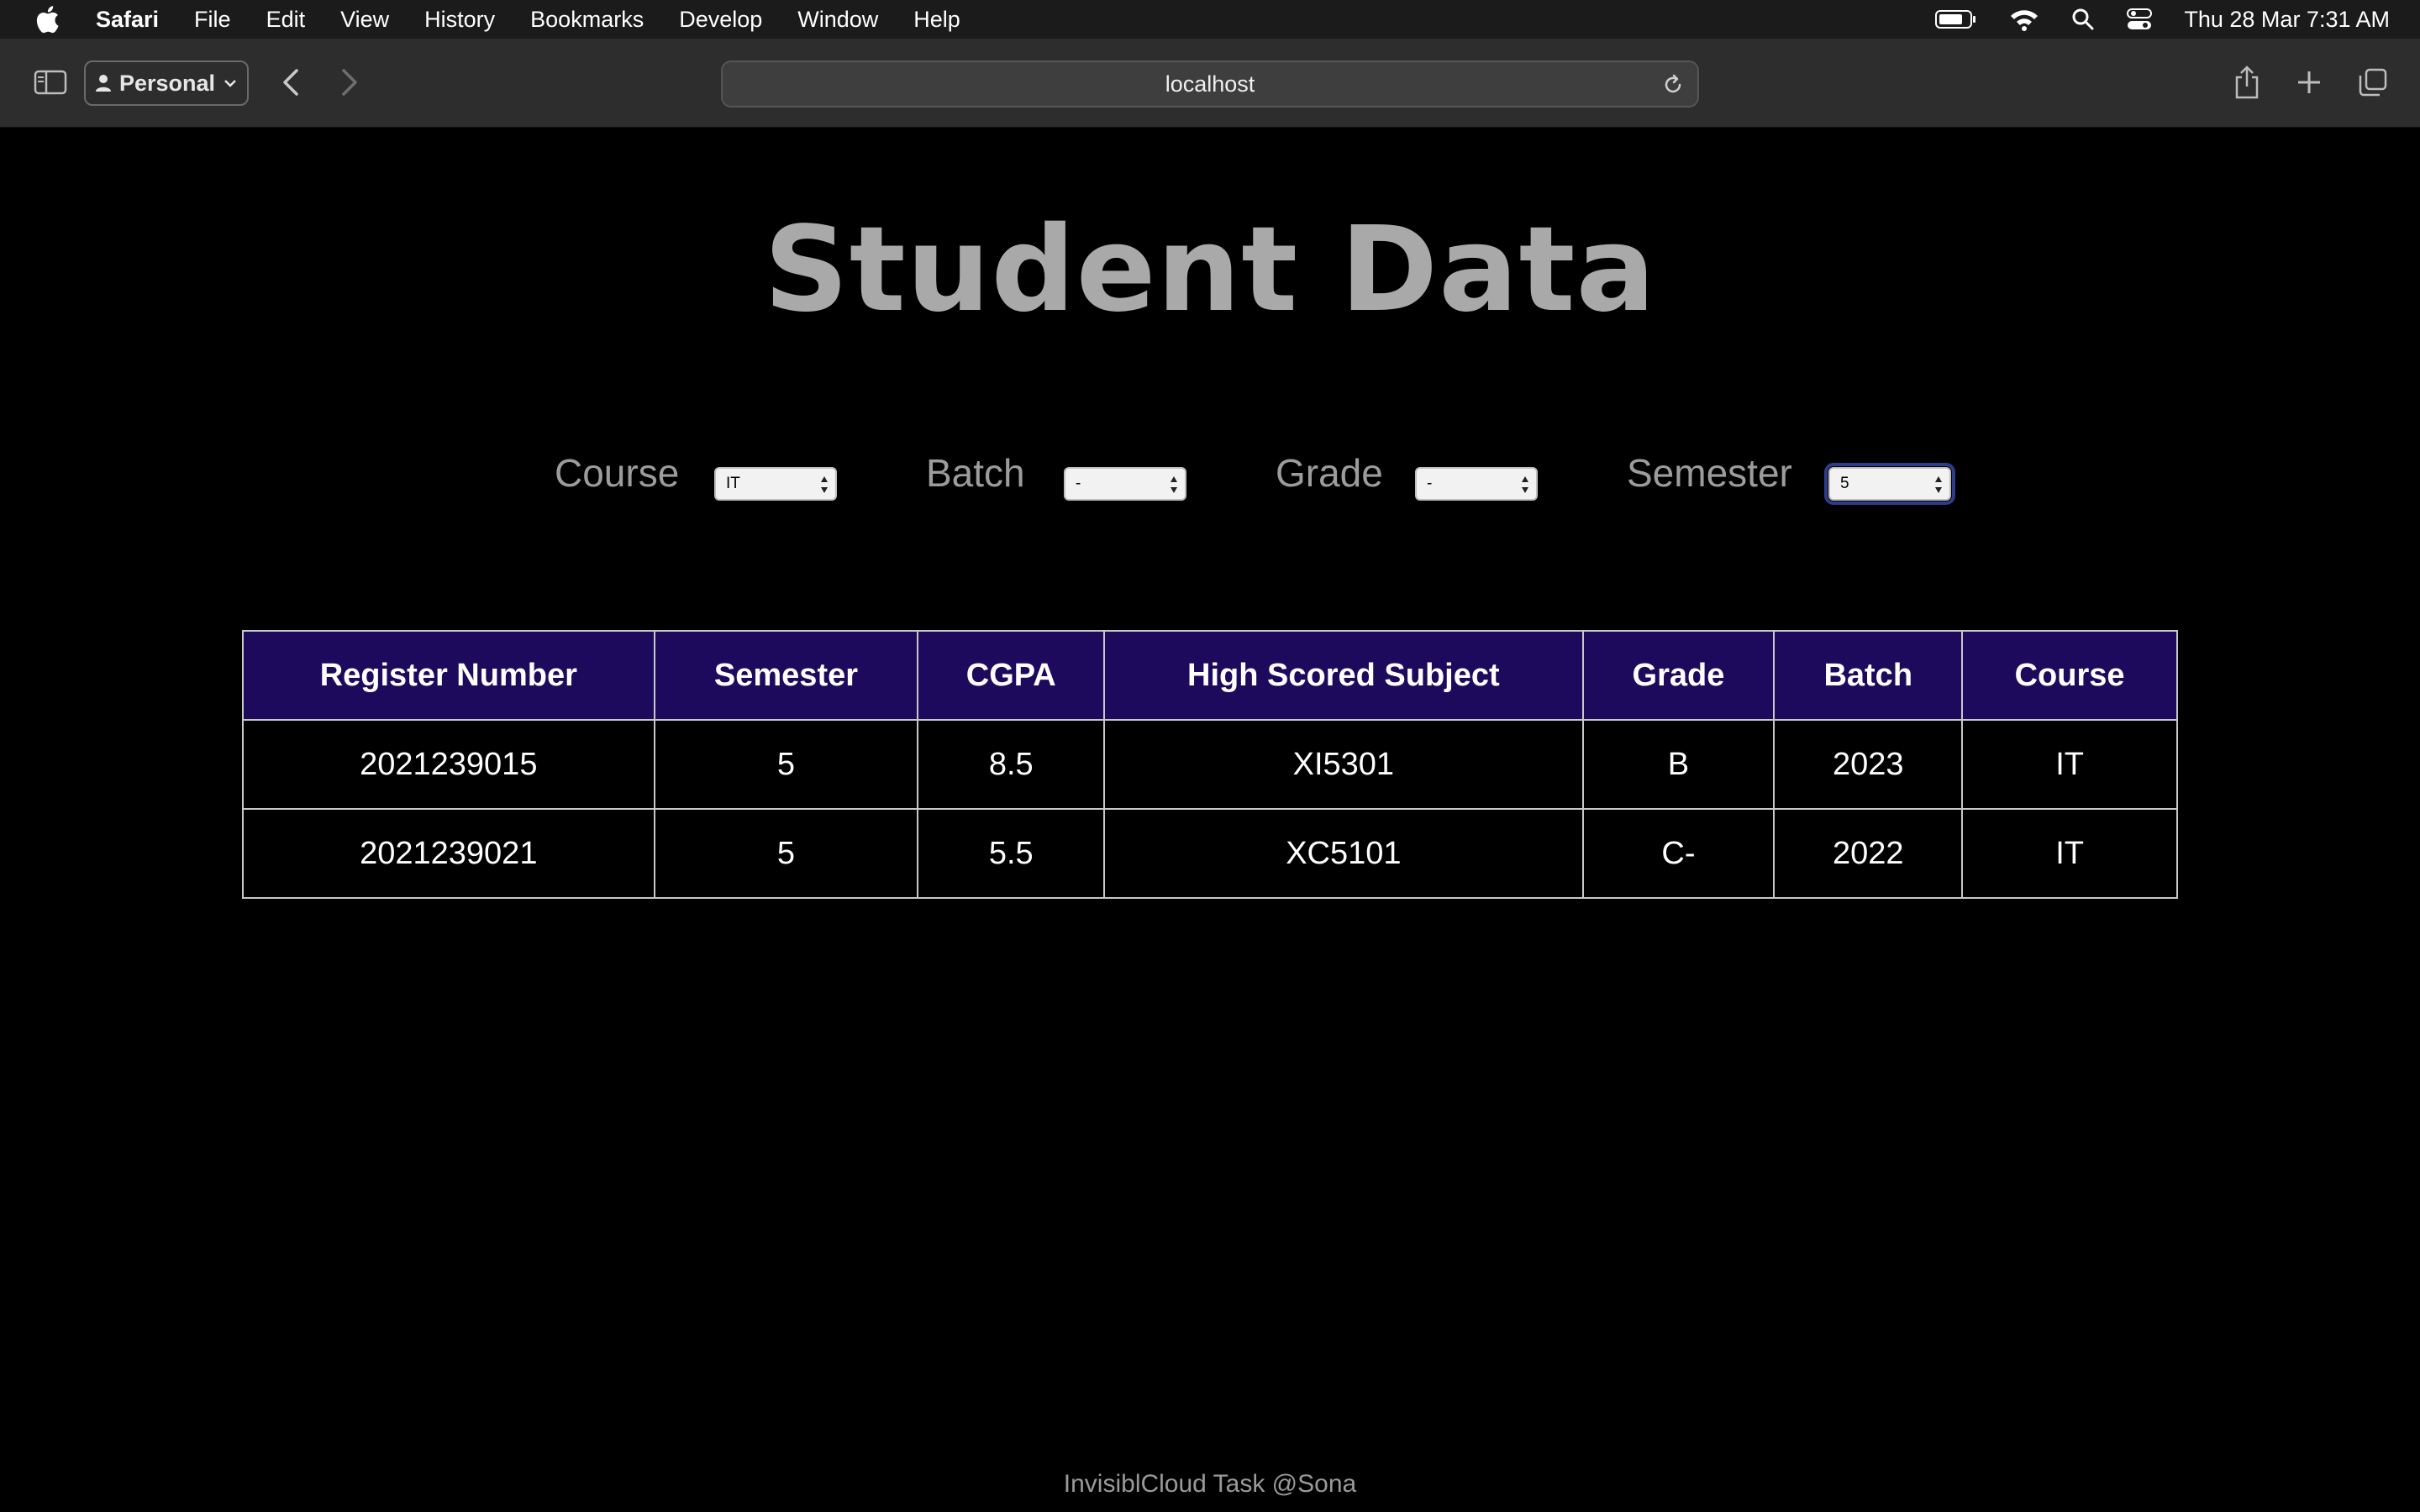 The image size is (2420, 1512). I want to click on chevron-right-icon, so click(349, 82).